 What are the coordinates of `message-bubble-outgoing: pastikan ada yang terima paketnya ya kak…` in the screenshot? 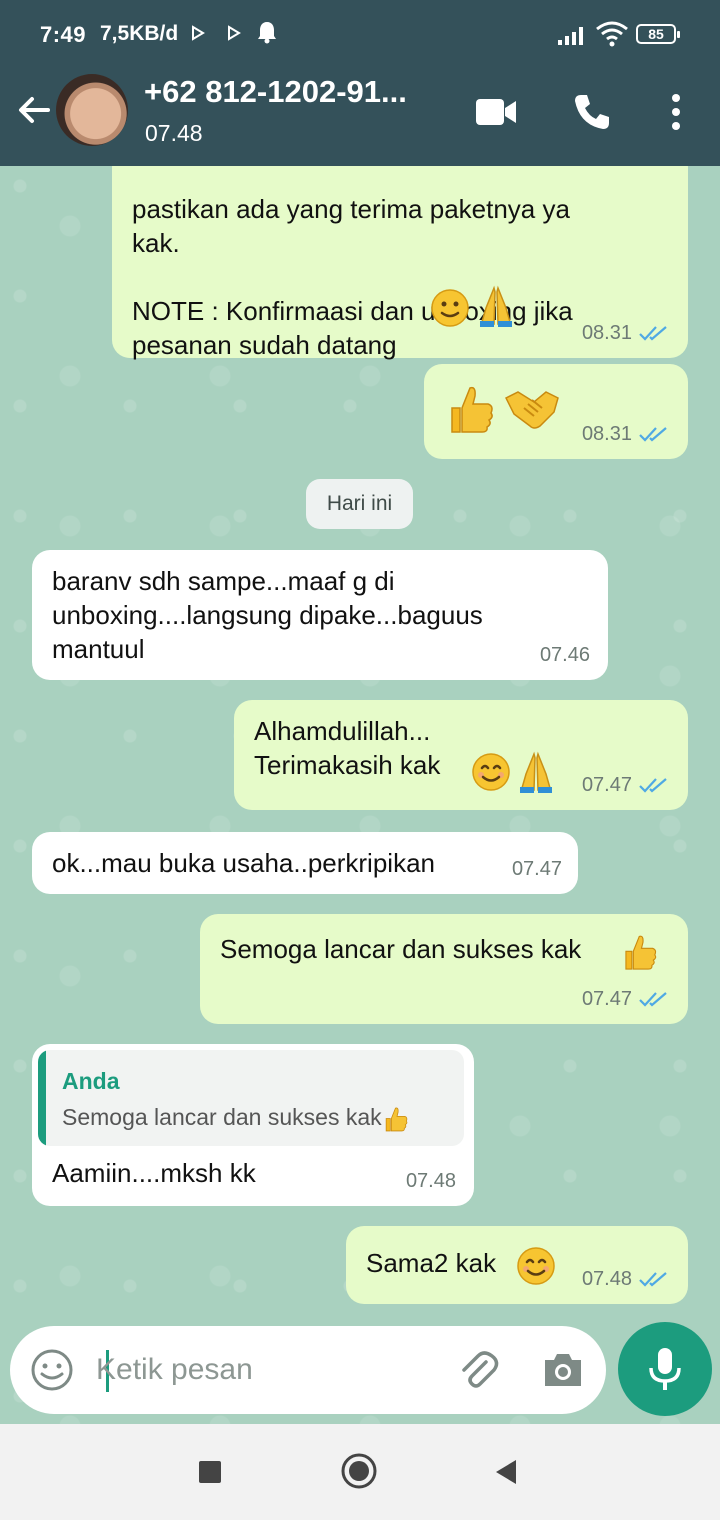 It's located at (400, 263).